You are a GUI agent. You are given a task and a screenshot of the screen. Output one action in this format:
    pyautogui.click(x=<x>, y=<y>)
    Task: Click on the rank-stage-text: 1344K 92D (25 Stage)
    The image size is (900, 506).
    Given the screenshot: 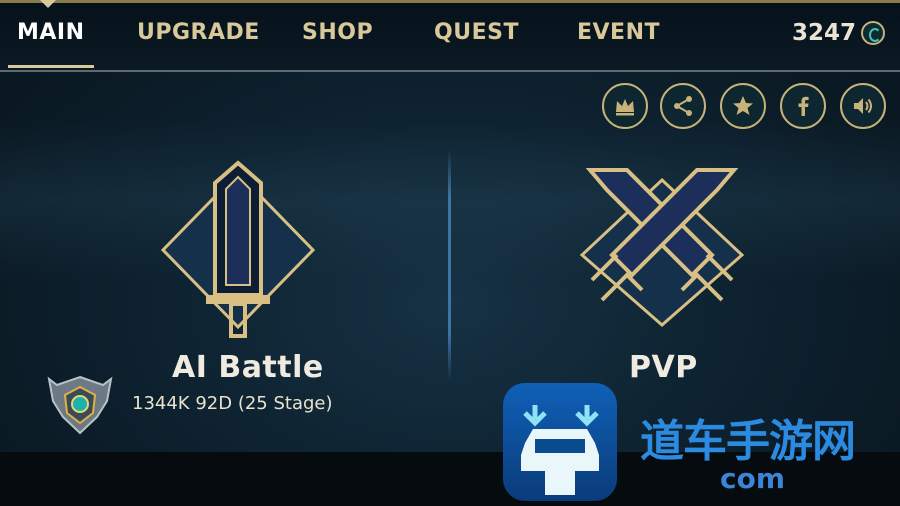 What is the action you would take?
    pyautogui.click(x=232, y=403)
    